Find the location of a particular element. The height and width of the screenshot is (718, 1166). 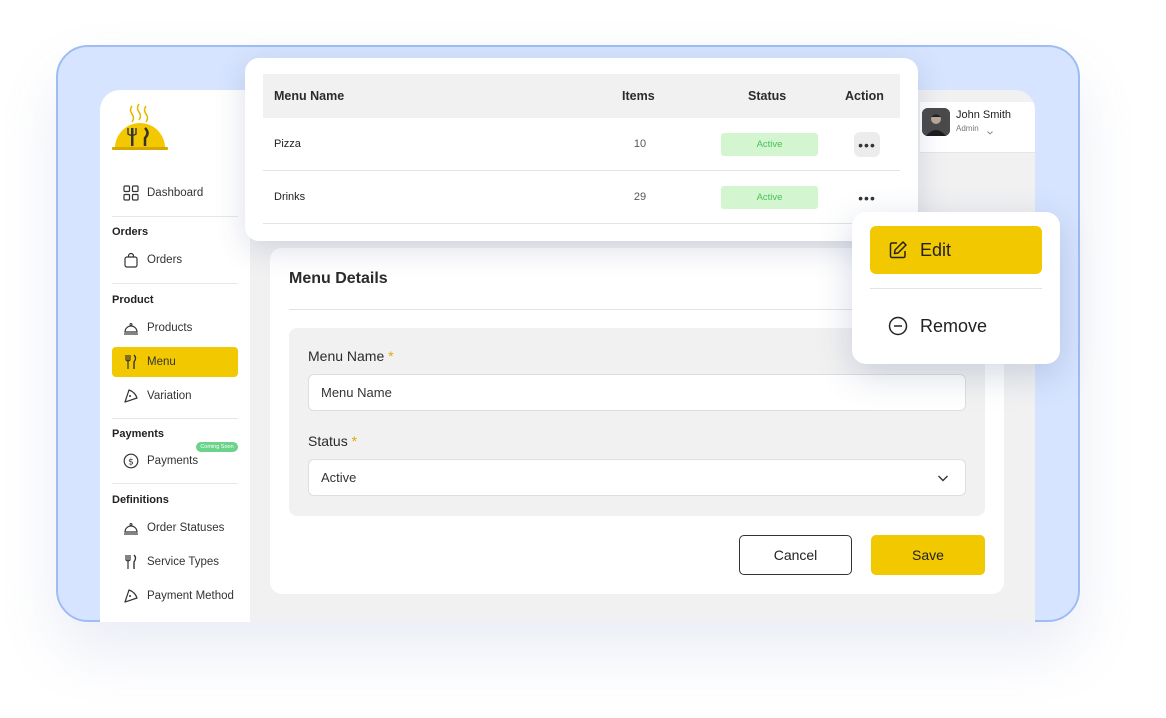

table-row: Pizza 10 Active ••• is located at coordinates (581, 144).